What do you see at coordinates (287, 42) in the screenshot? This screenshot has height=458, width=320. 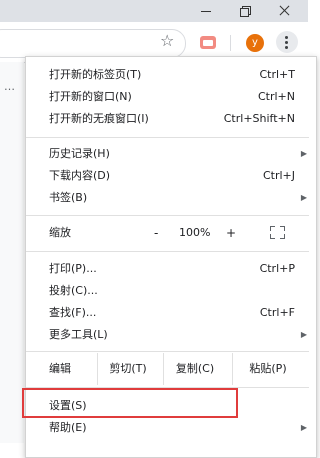 I see `menu-dots-icon` at bounding box center [287, 42].